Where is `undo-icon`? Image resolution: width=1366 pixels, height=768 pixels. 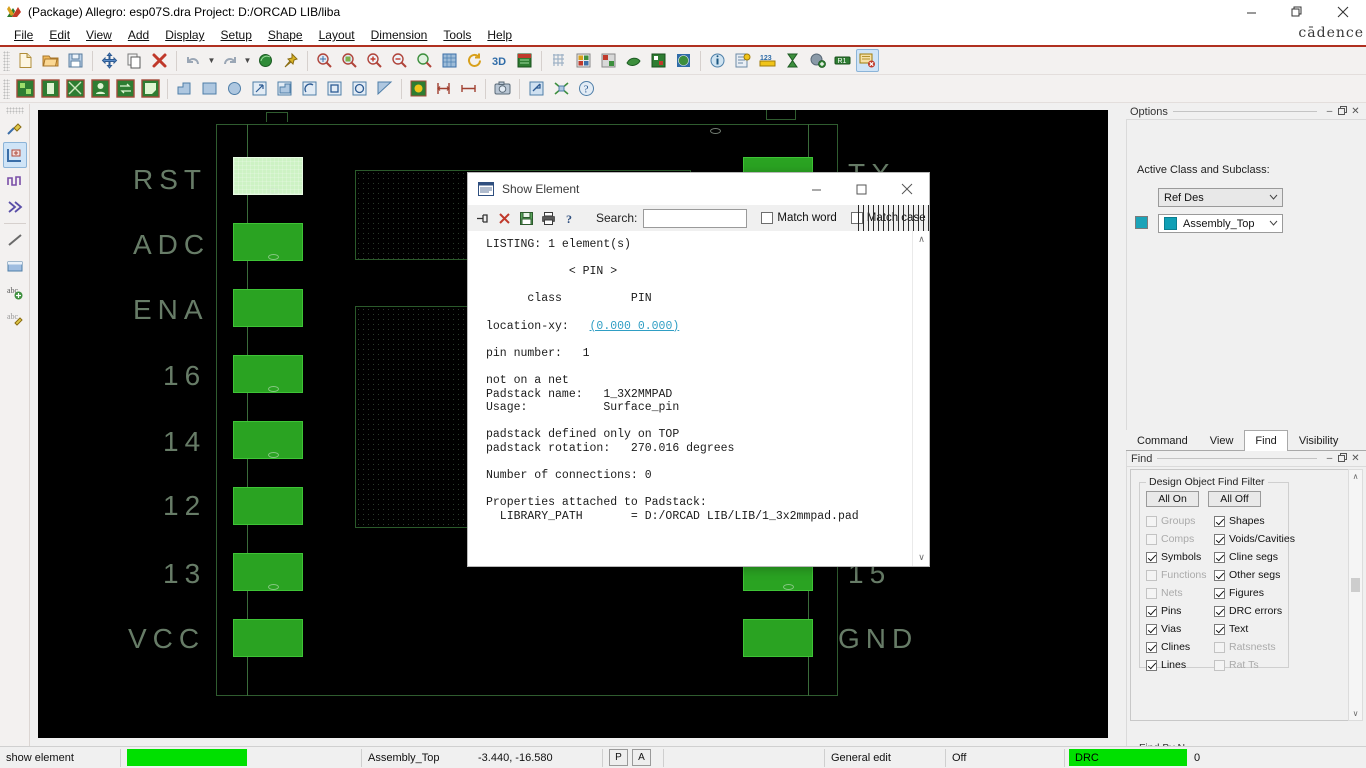
undo-icon is located at coordinates (193, 60).